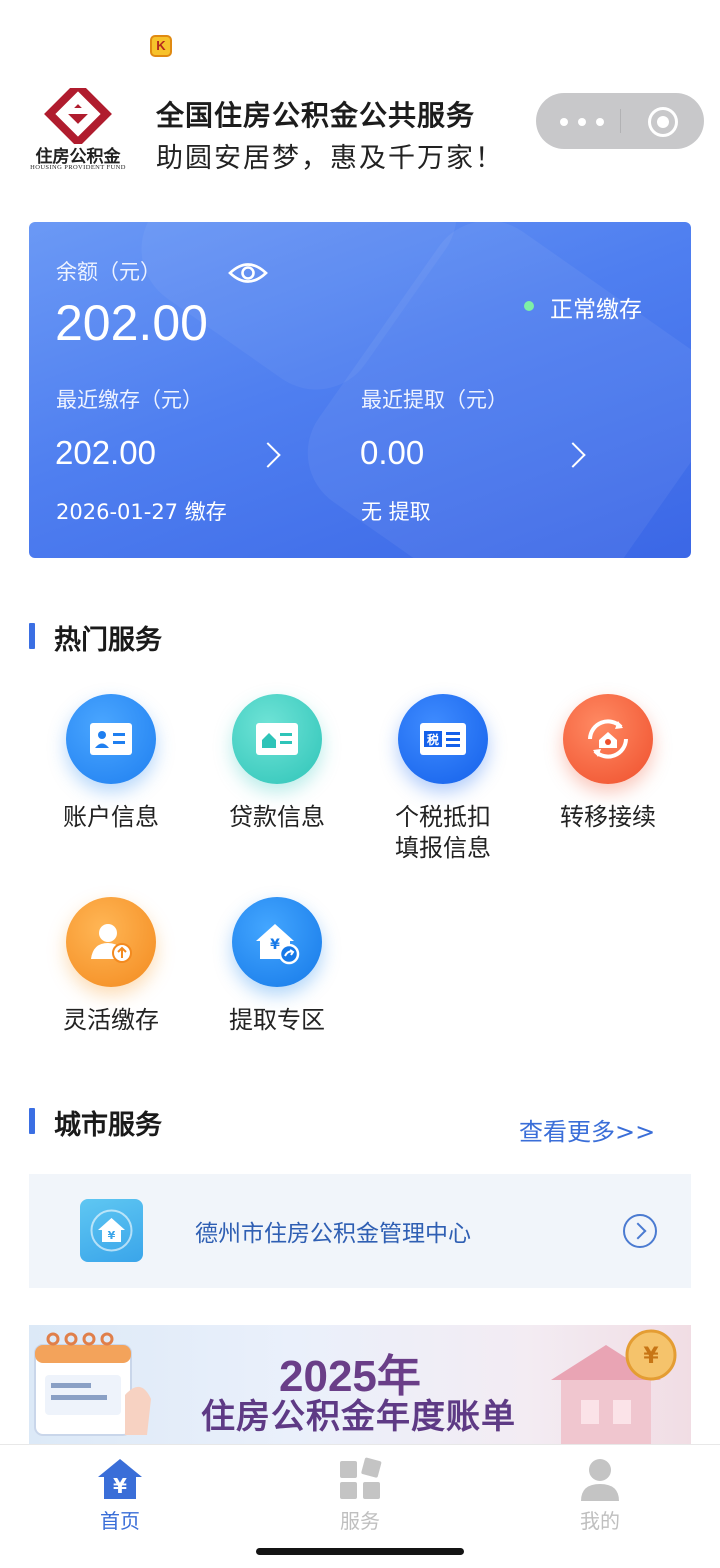 This screenshot has height=1568, width=720. Describe the element at coordinates (105, 453) in the screenshot. I see `recent-deposit-value: 202.00` at that location.